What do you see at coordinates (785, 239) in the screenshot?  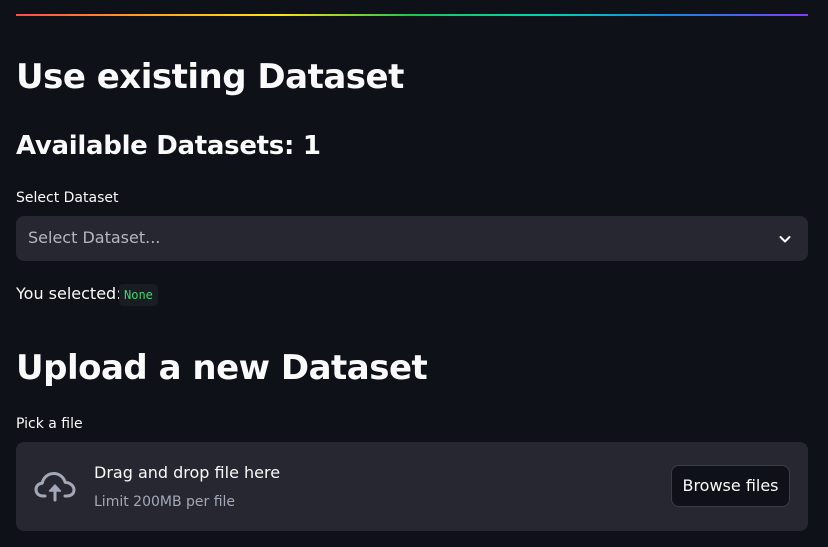 I see `chevron-down-icon` at bounding box center [785, 239].